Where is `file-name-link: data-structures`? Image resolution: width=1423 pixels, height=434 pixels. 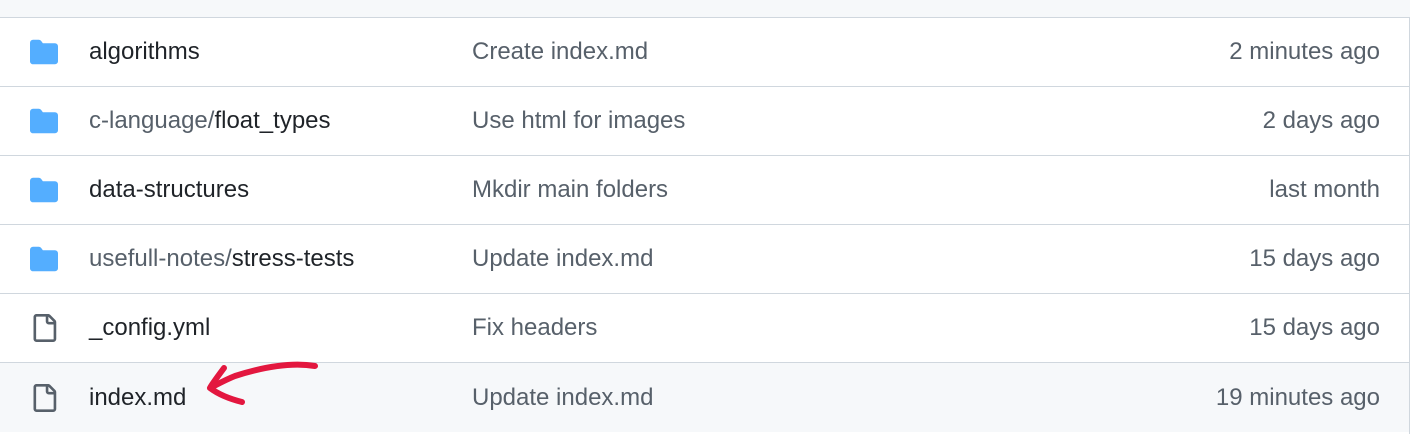
file-name-link: data-structures is located at coordinates (169, 190).